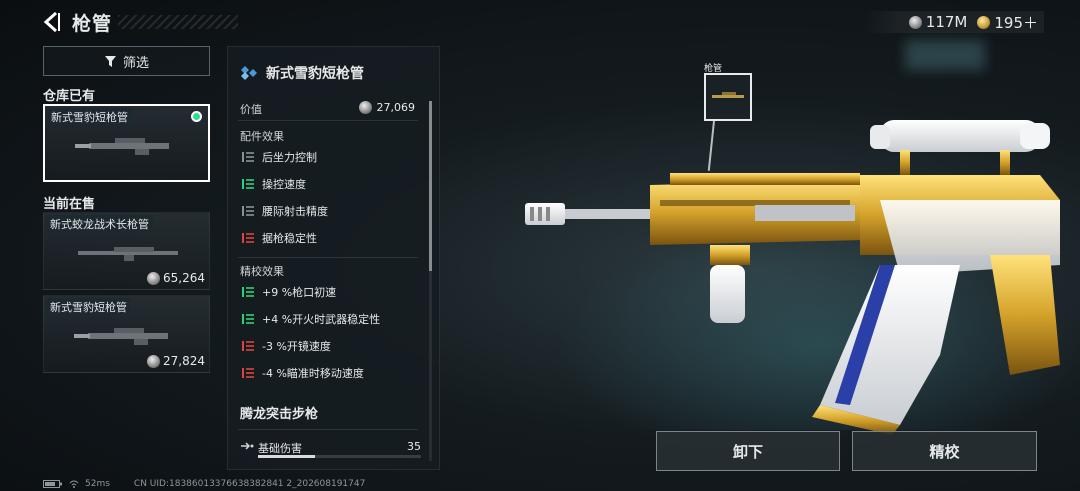 This screenshot has height=491, width=1080. I want to click on tuning-label: 精校效果, so click(262, 271).